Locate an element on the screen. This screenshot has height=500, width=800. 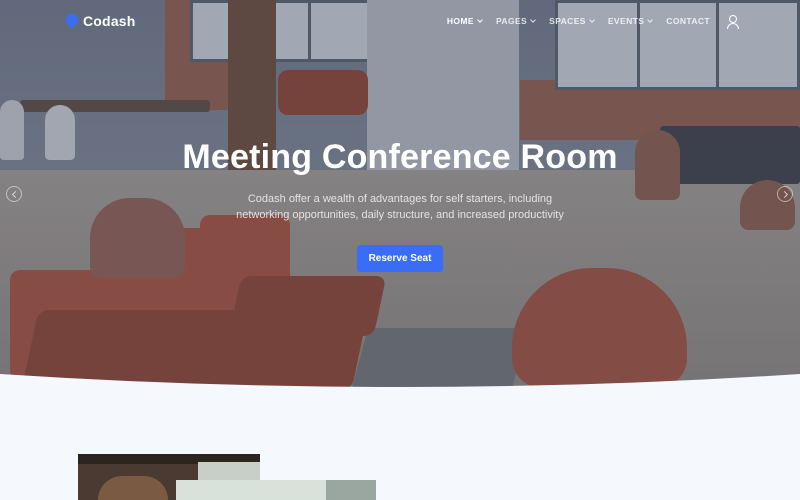
hero-title: Meeting Conference Room is located at coordinates (400, 157).